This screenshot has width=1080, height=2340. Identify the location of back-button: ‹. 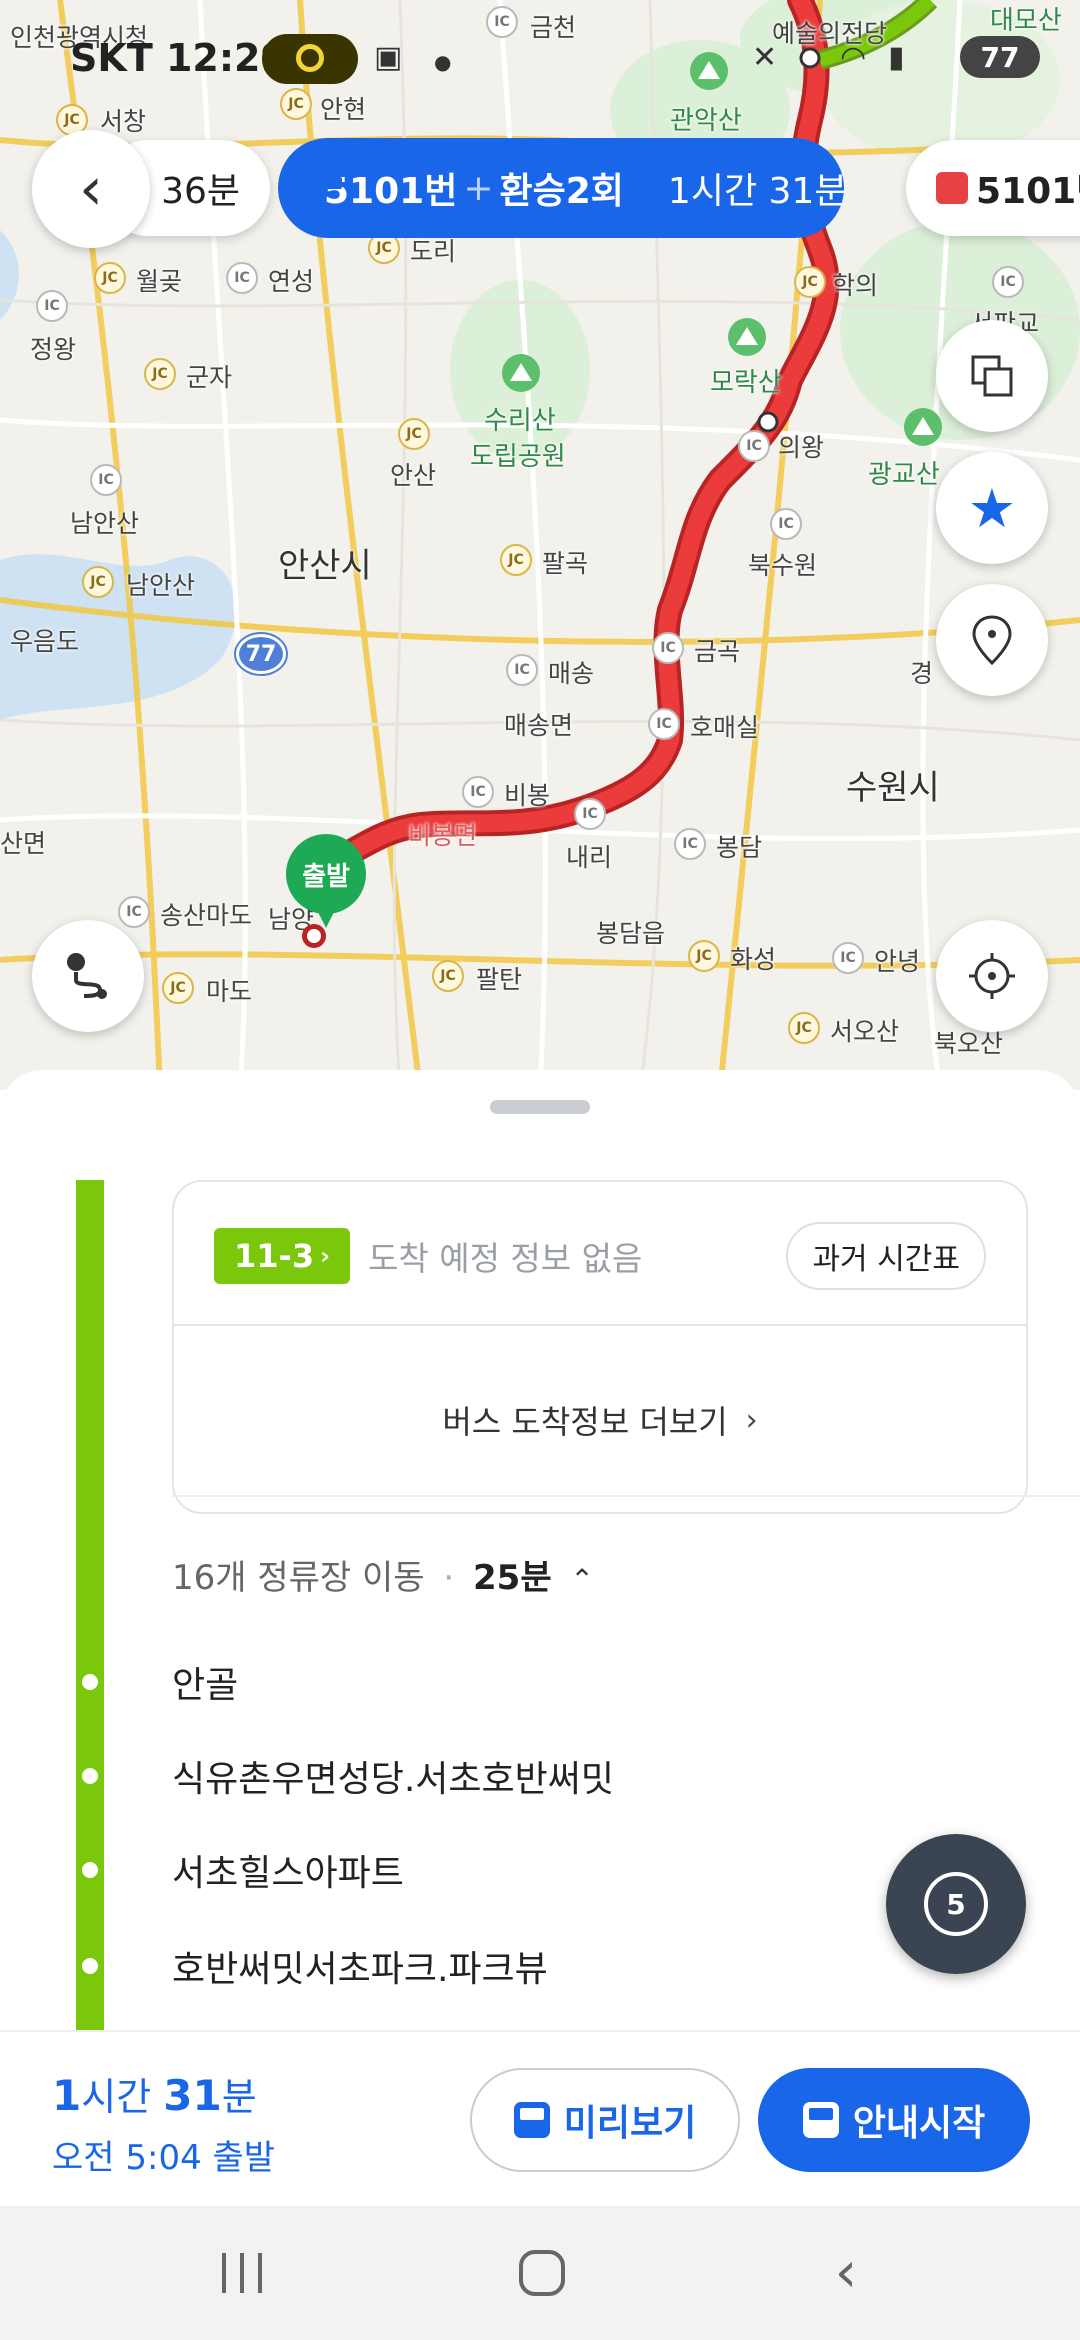
(91, 189).